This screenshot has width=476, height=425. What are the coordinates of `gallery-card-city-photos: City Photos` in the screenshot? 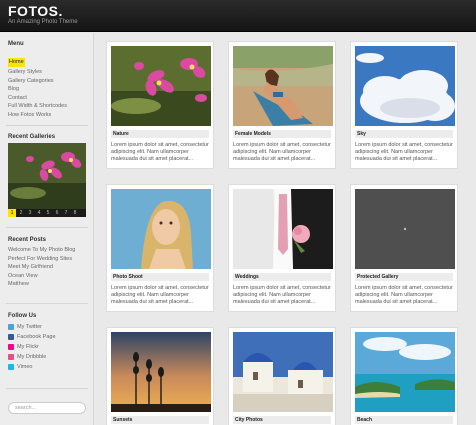 It's located at (282, 376).